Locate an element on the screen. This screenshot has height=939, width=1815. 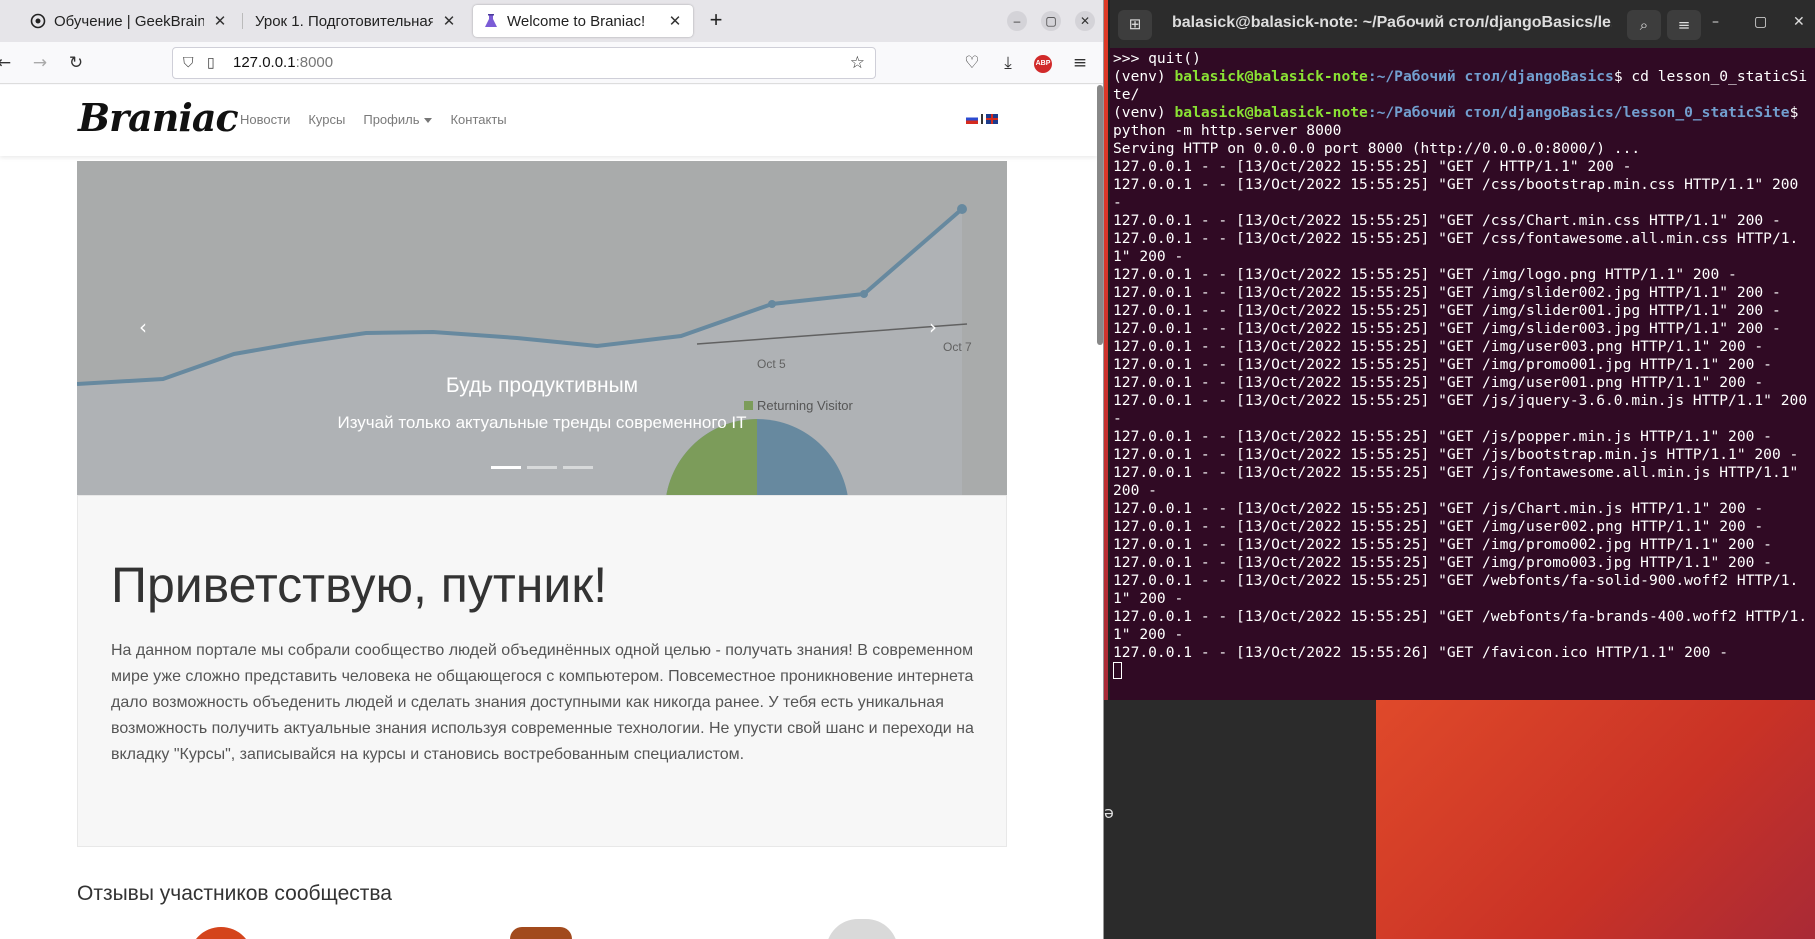
tab-braniac: Welcome to Braniac! ✕ is located at coordinates (583, 21).